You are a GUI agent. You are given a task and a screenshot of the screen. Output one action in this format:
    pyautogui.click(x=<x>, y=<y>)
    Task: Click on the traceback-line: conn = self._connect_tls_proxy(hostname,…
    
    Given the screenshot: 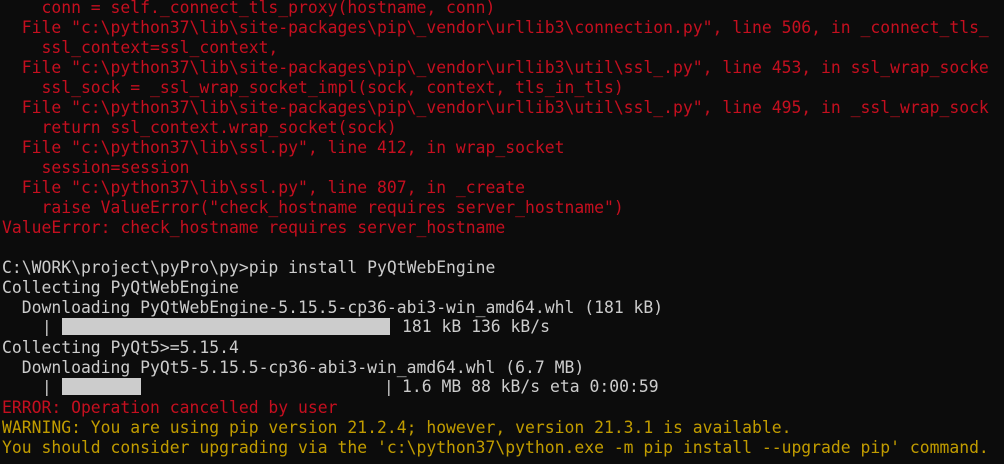 What is the action you would take?
    pyautogui.click(x=249, y=8)
    